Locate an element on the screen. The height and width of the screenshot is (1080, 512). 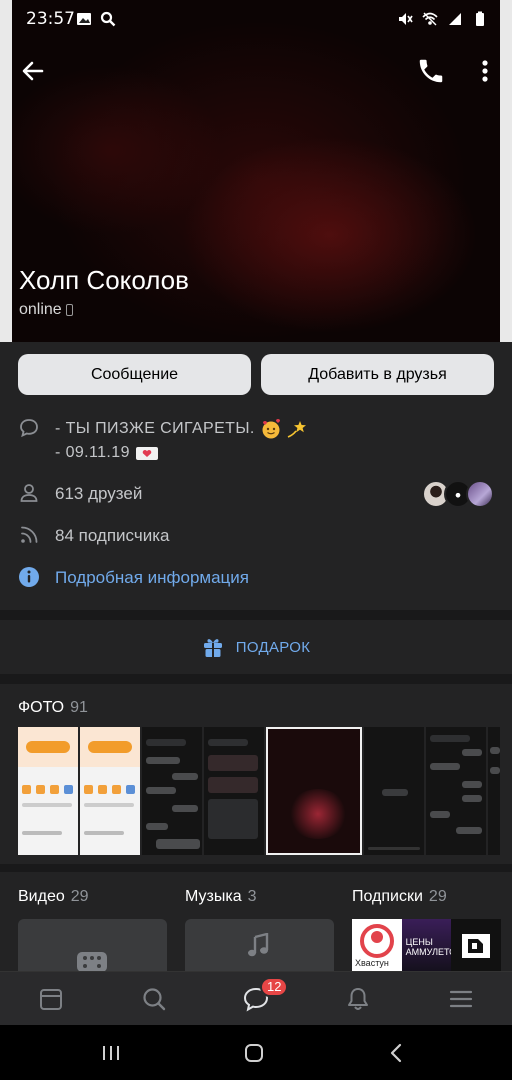
friends-row: 613 друзей is located at coordinates (80, 494).